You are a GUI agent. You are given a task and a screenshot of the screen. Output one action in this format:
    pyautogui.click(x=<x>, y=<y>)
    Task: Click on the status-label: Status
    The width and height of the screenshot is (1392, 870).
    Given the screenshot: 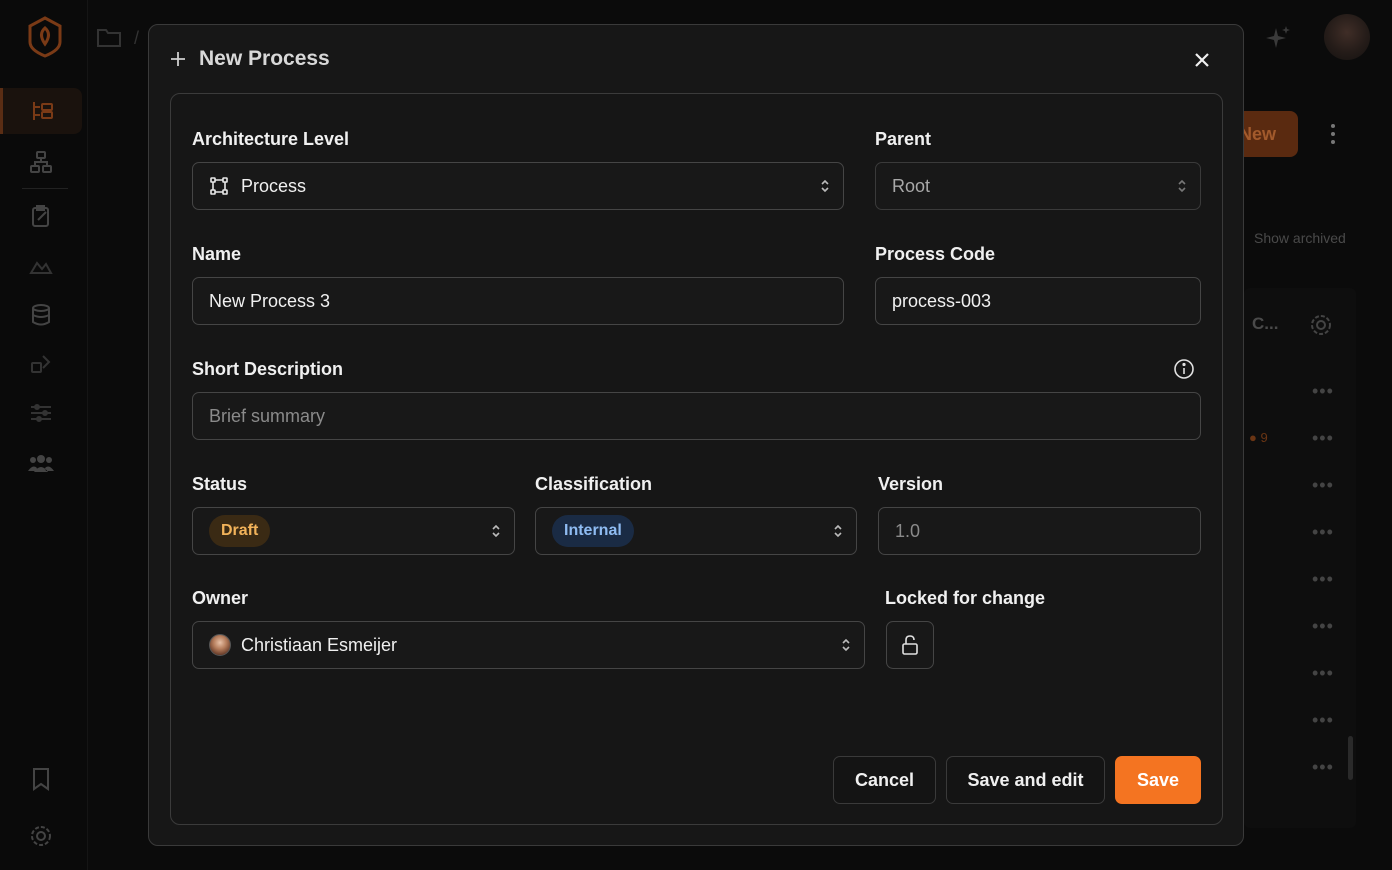 What is the action you would take?
    pyautogui.click(x=220, y=484)
    